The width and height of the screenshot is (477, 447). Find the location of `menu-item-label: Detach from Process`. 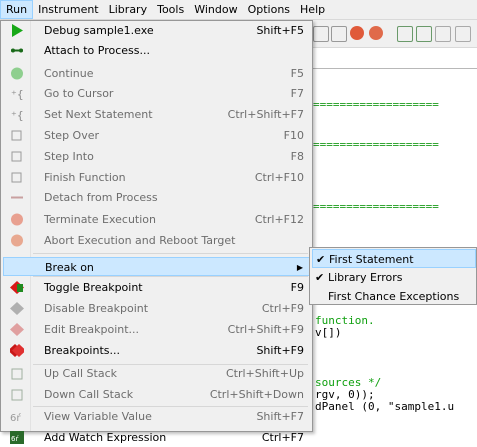

menu-item-label: Detach from Process is located at coordinates (101, 197).